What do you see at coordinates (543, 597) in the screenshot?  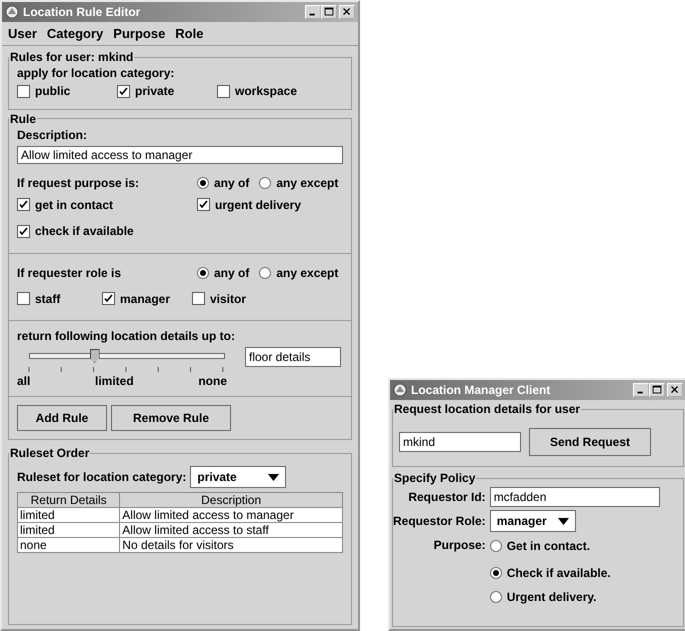 I see `radio-option: Urgent delivery.` at bounding box center [543, 597].